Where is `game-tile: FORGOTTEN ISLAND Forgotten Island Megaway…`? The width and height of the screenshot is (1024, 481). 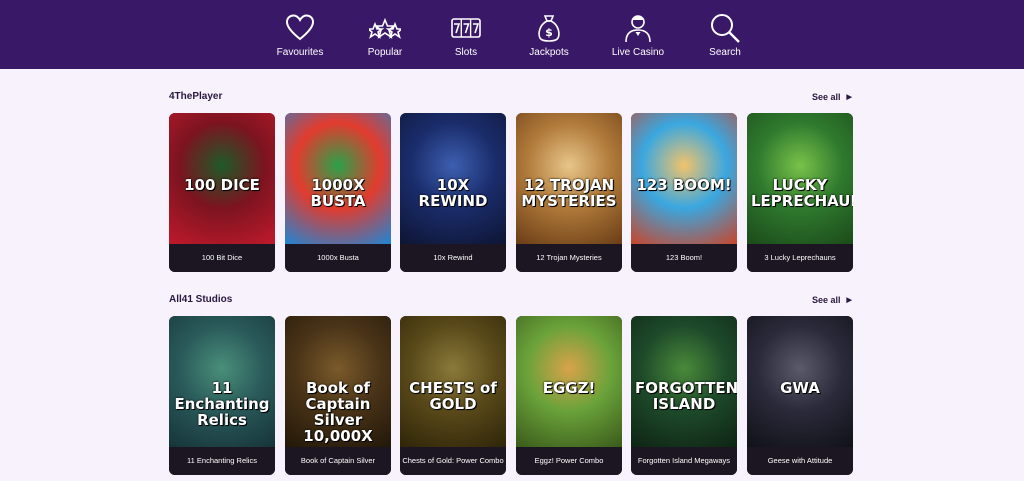 game-tile: FORGOTTEN ISLAND Forgotten Island Megaway… is located at coordinates (684, 395).